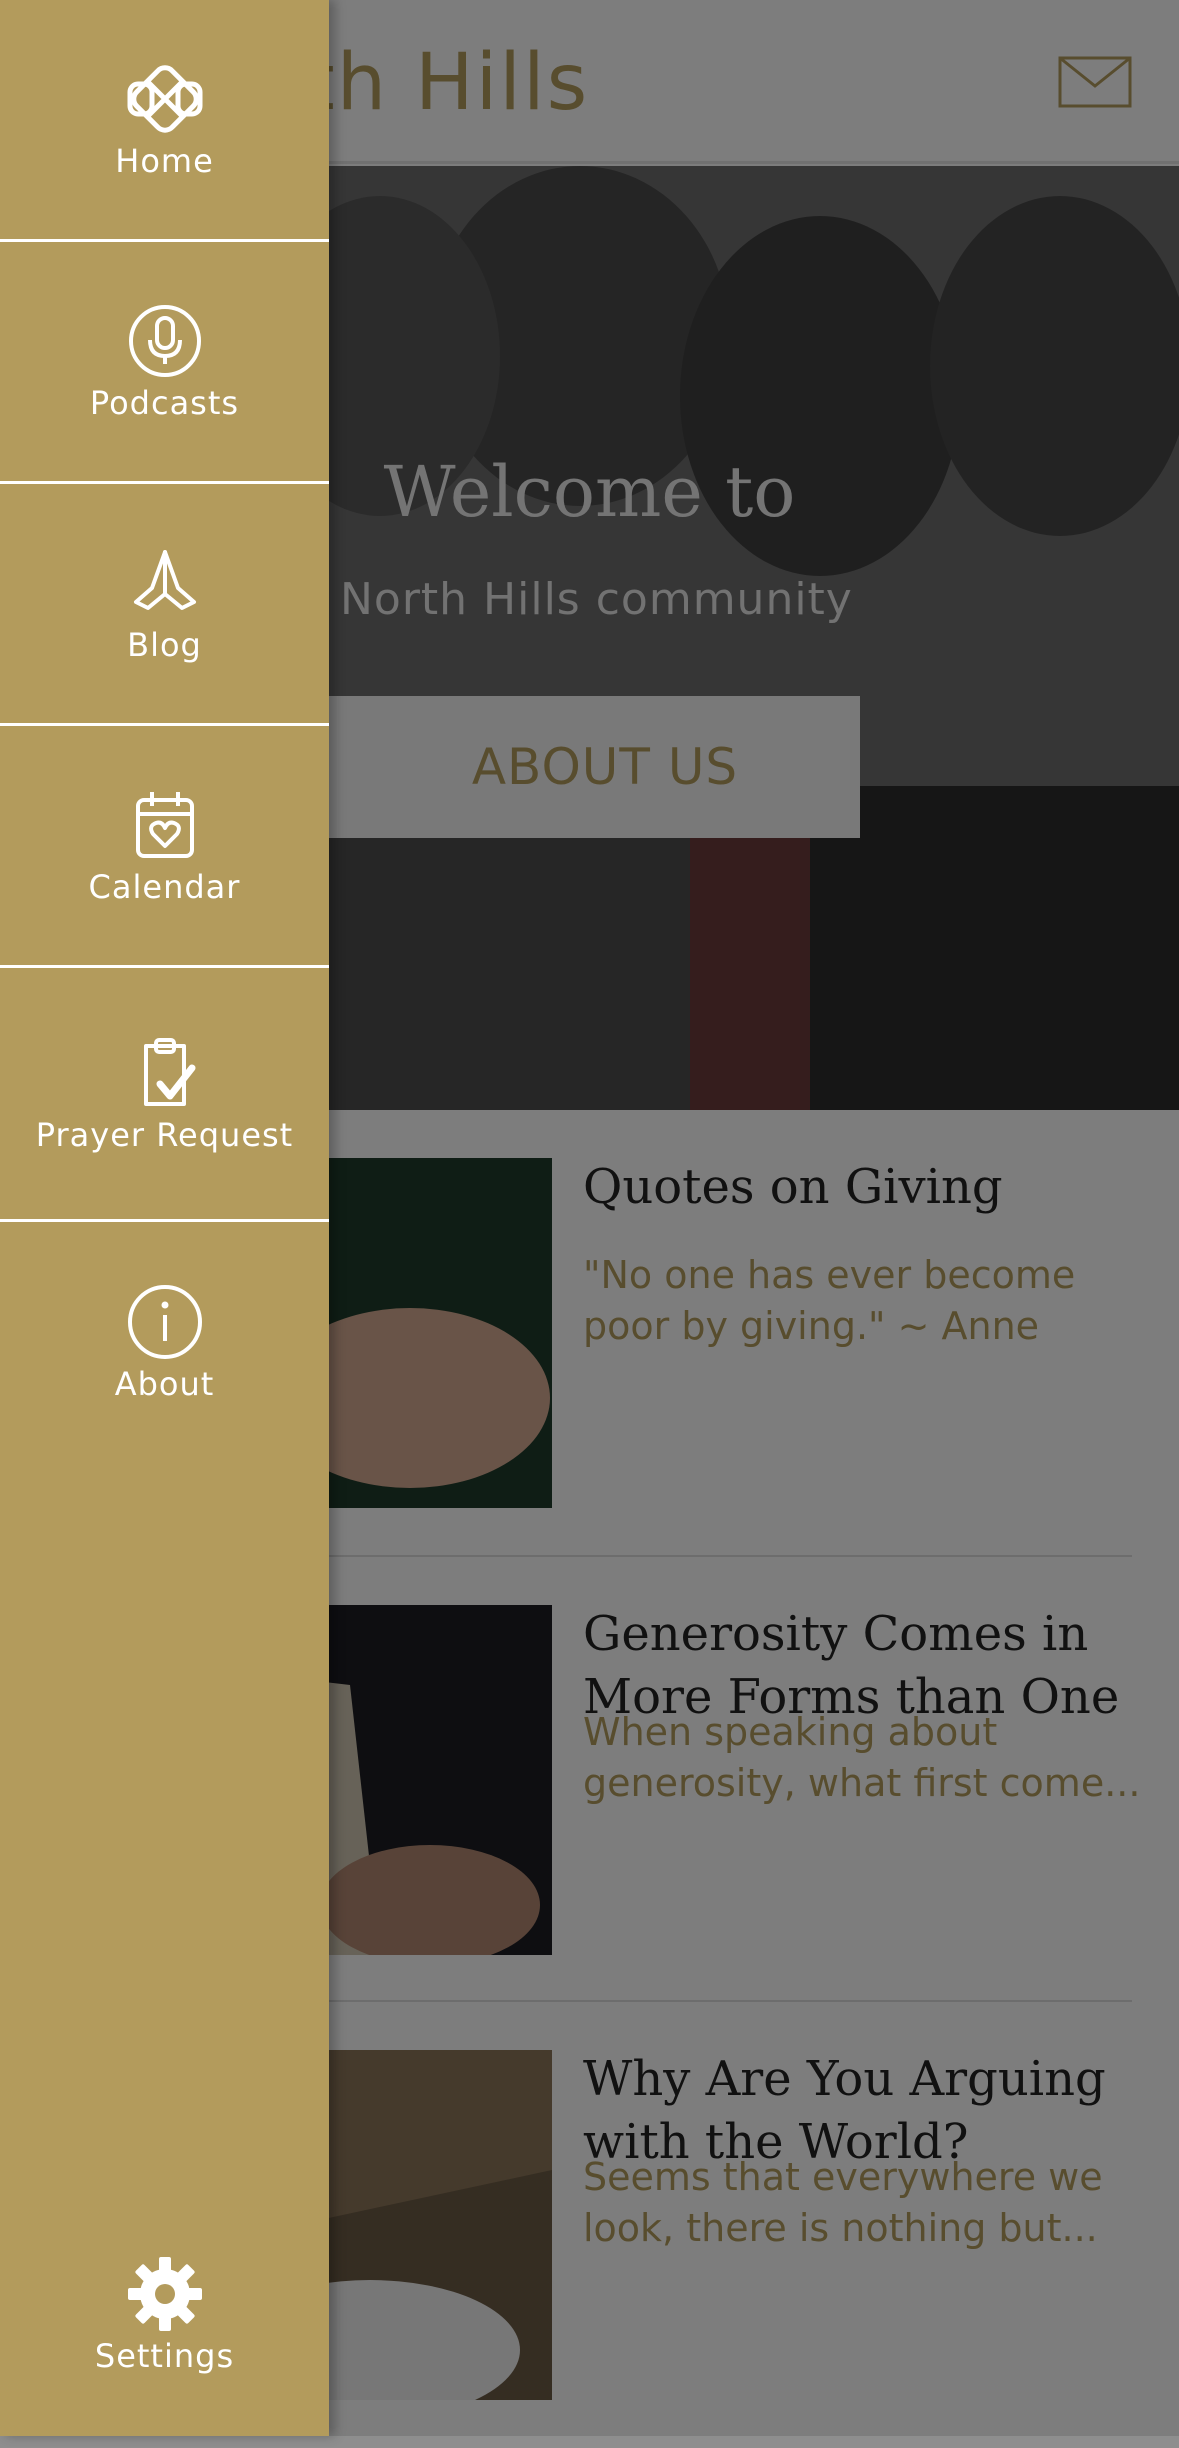 The image size is (1179, 2448). I want to click on drawer-item-blog: Blog, so click(164, 605).